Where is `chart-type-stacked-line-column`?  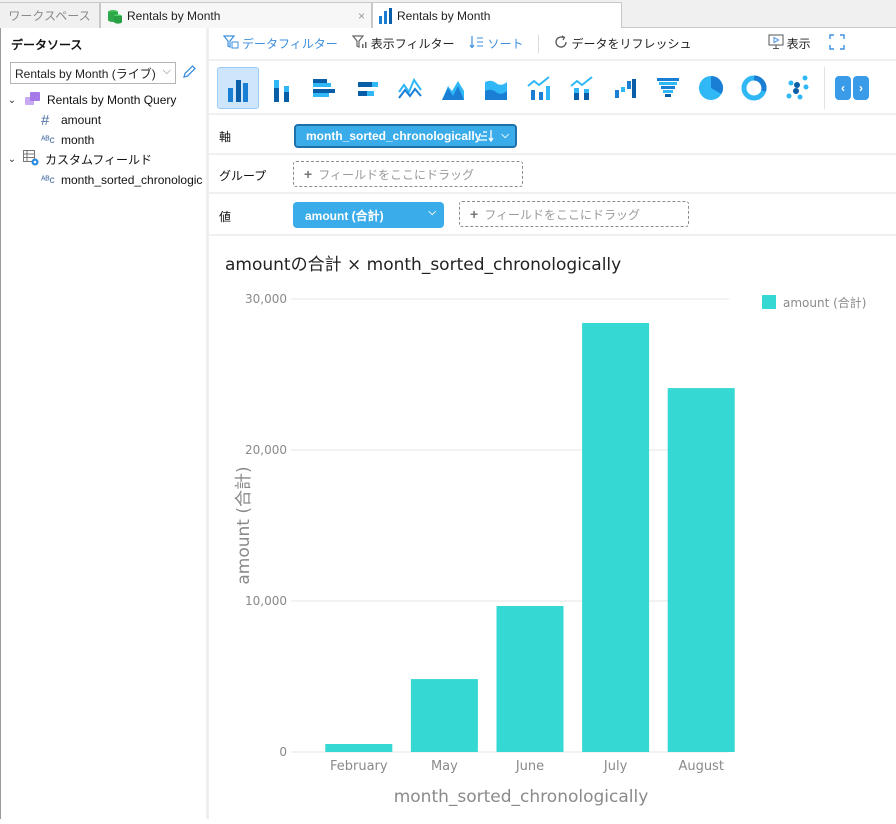
chart-type-stacked-line-column is located at coordinates (582, 88).